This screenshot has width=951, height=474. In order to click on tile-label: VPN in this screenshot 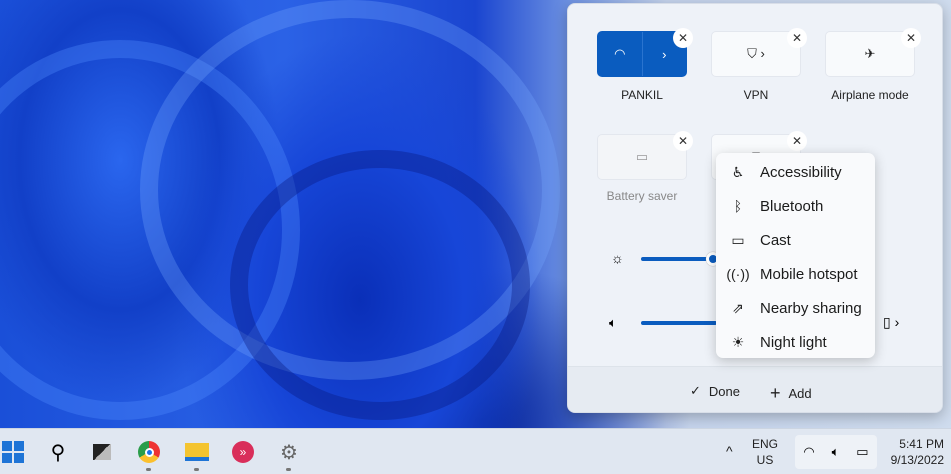, I will do `click(756, 95)`.